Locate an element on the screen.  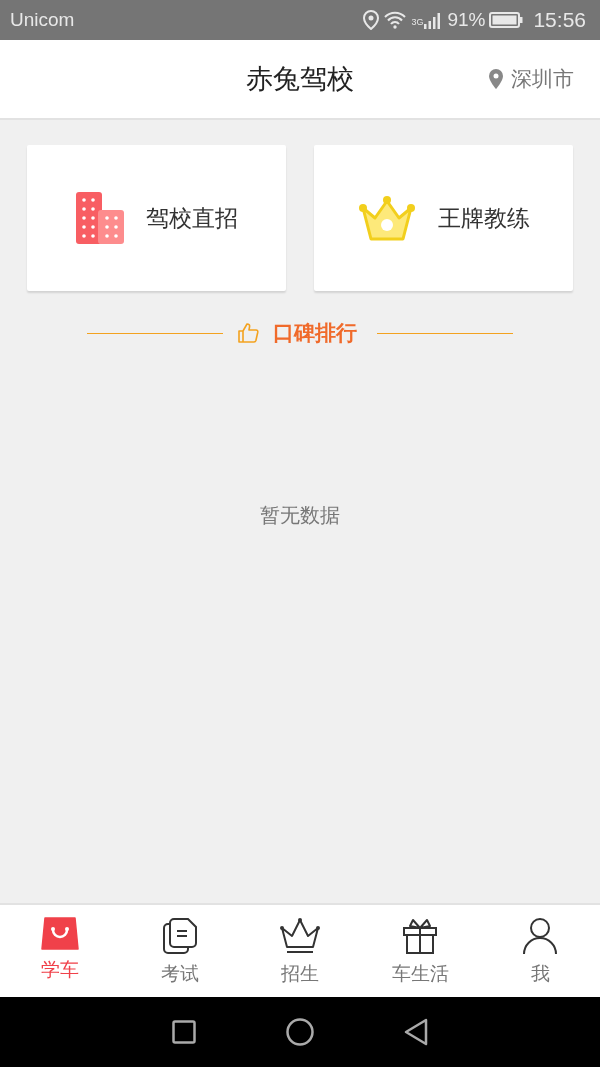
carrier-name: Unicom is located at coordinates (43, 20).